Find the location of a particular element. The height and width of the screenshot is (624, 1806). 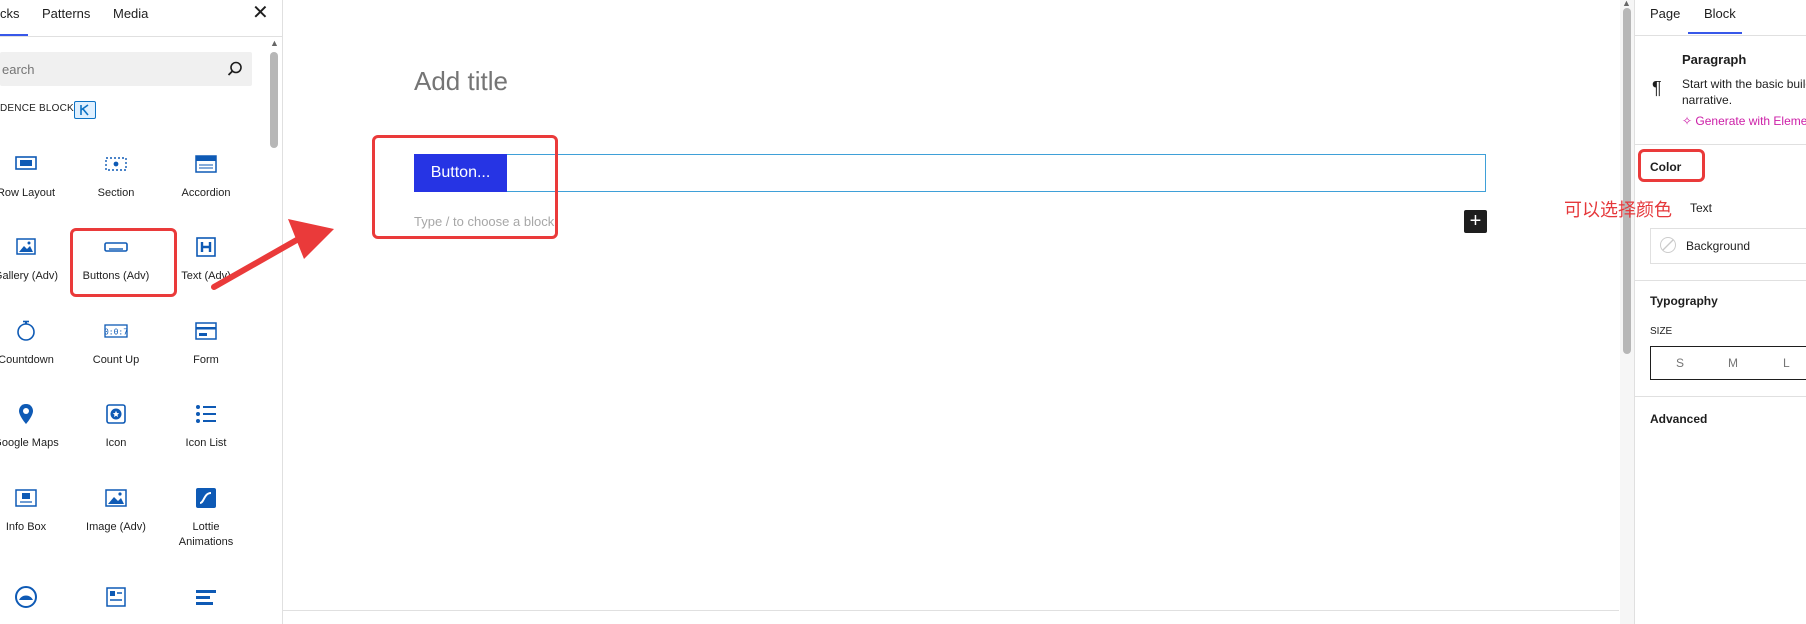

block-google-maps: Google Maps is located at coordinates (35, 425).